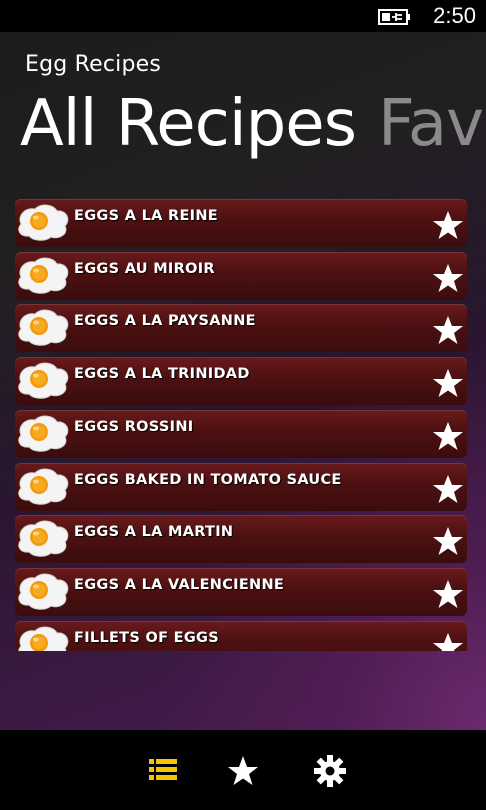  What do you see at coordinates (243, 16) in the screenshot?
I see `status-bar: 2:50` at bounding box center [243, 16].